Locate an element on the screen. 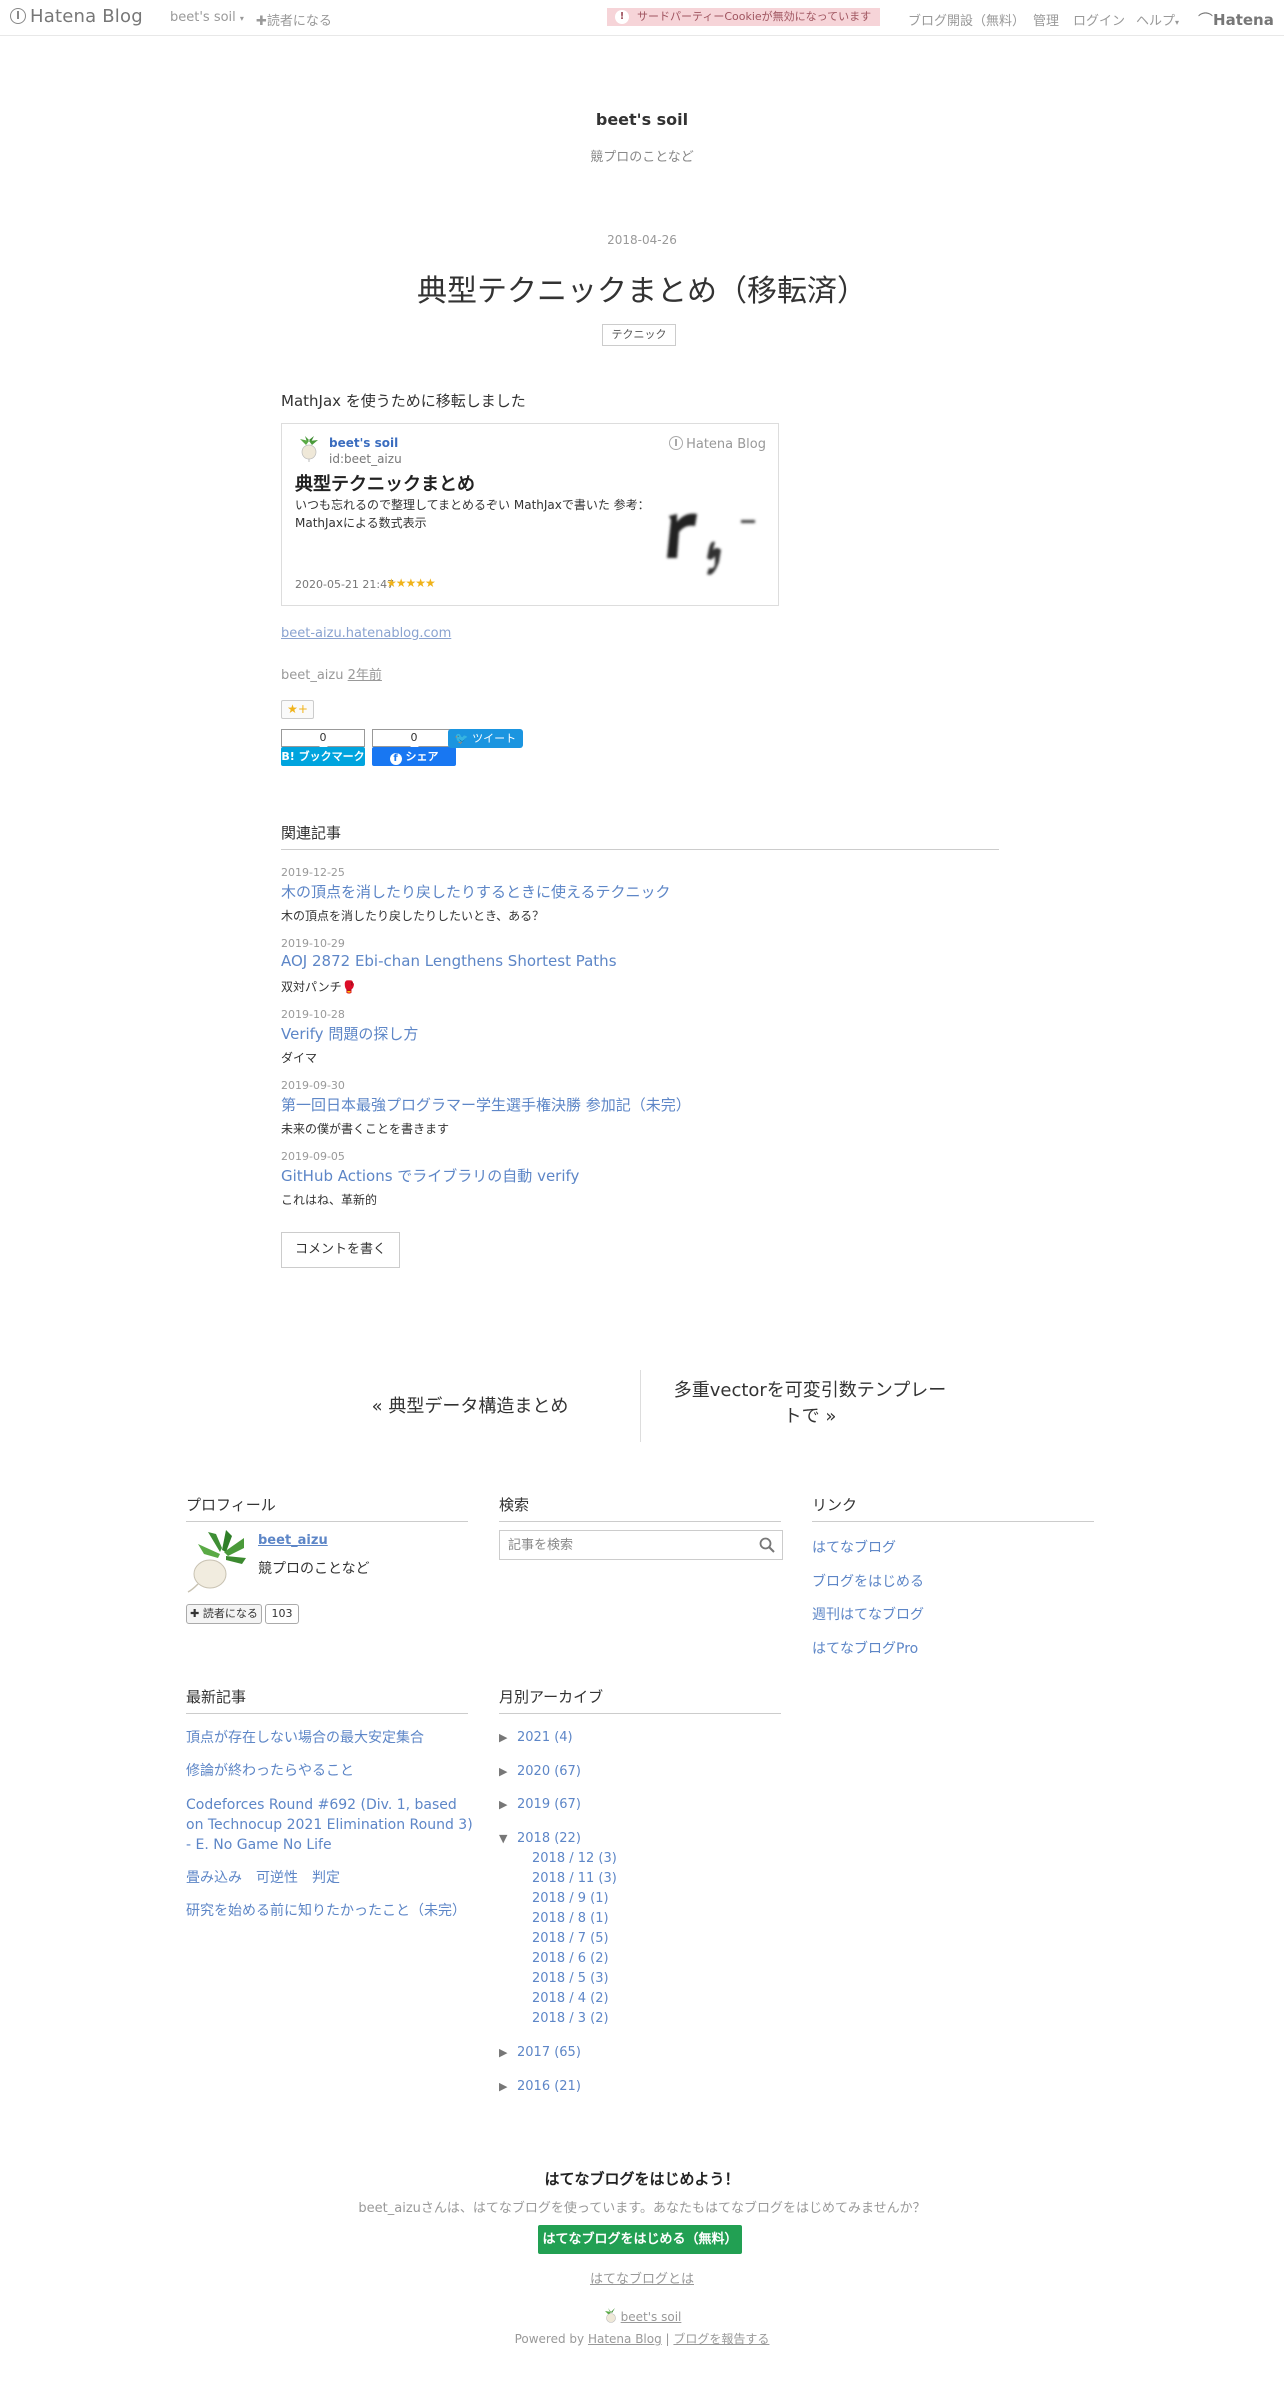 The image size is (1284, 2394). subscribe-link: ✚読者になる is located at coordinates (294, 19).